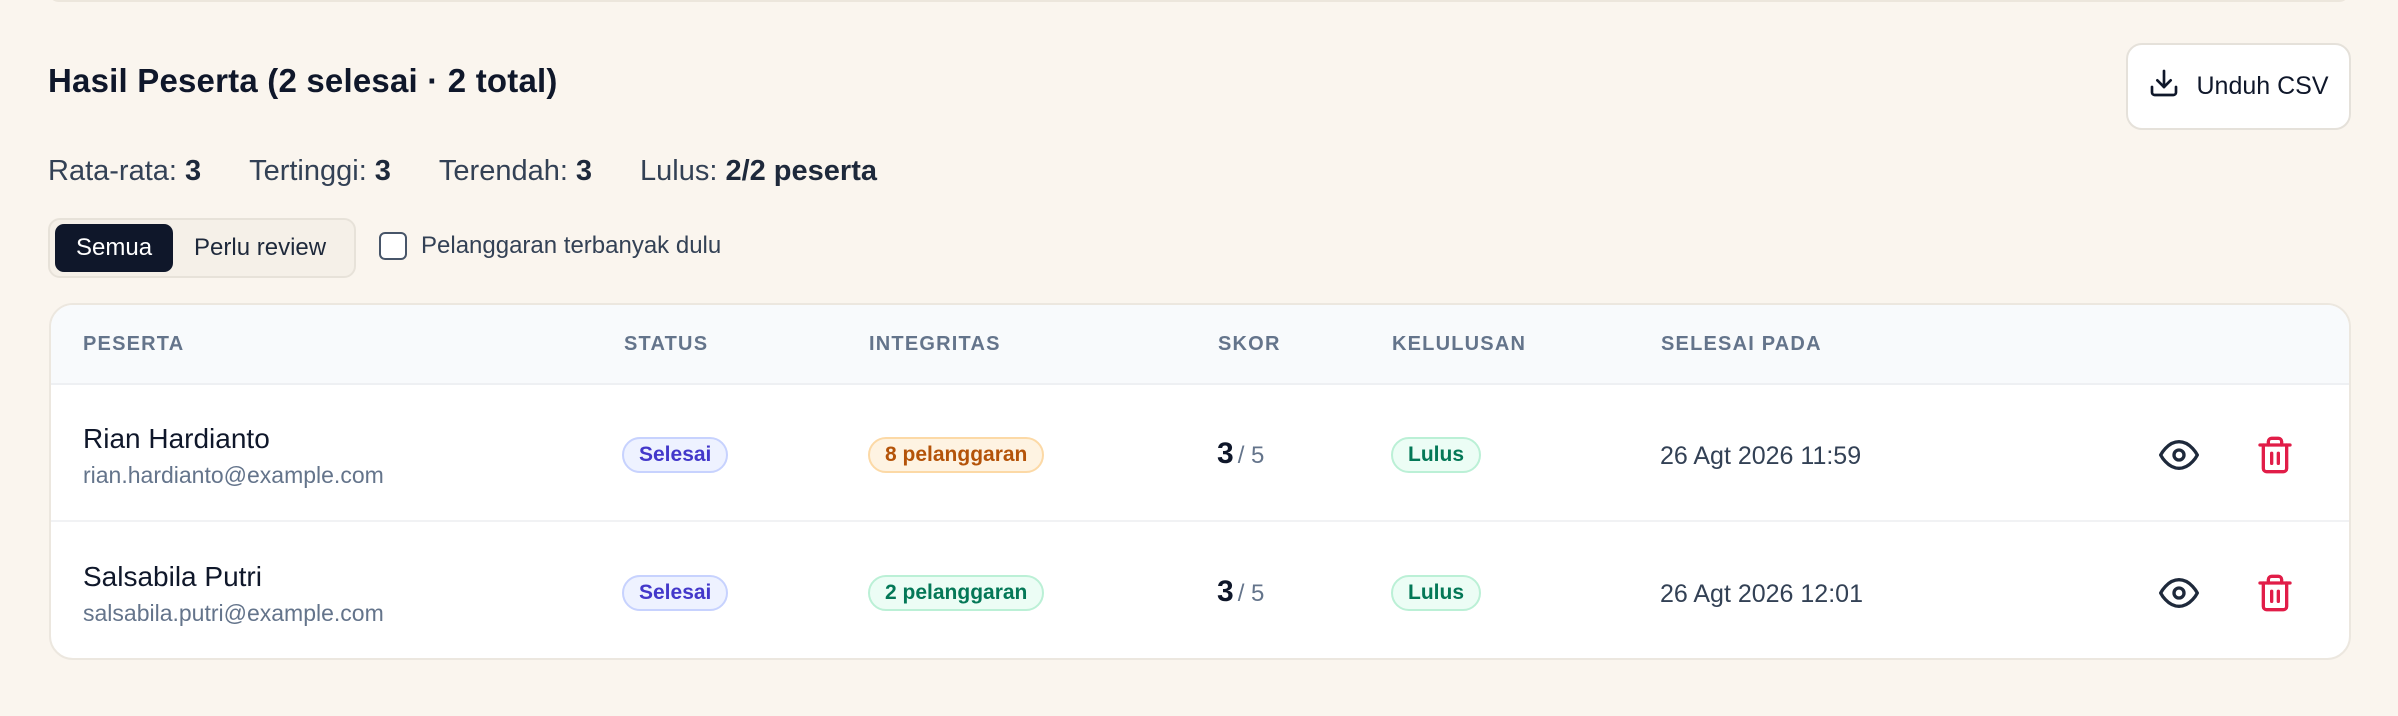 This screenshot has width=2398, height=716. I want to click on participant-email: rian.hardianto@example.com, so click(233, 475).